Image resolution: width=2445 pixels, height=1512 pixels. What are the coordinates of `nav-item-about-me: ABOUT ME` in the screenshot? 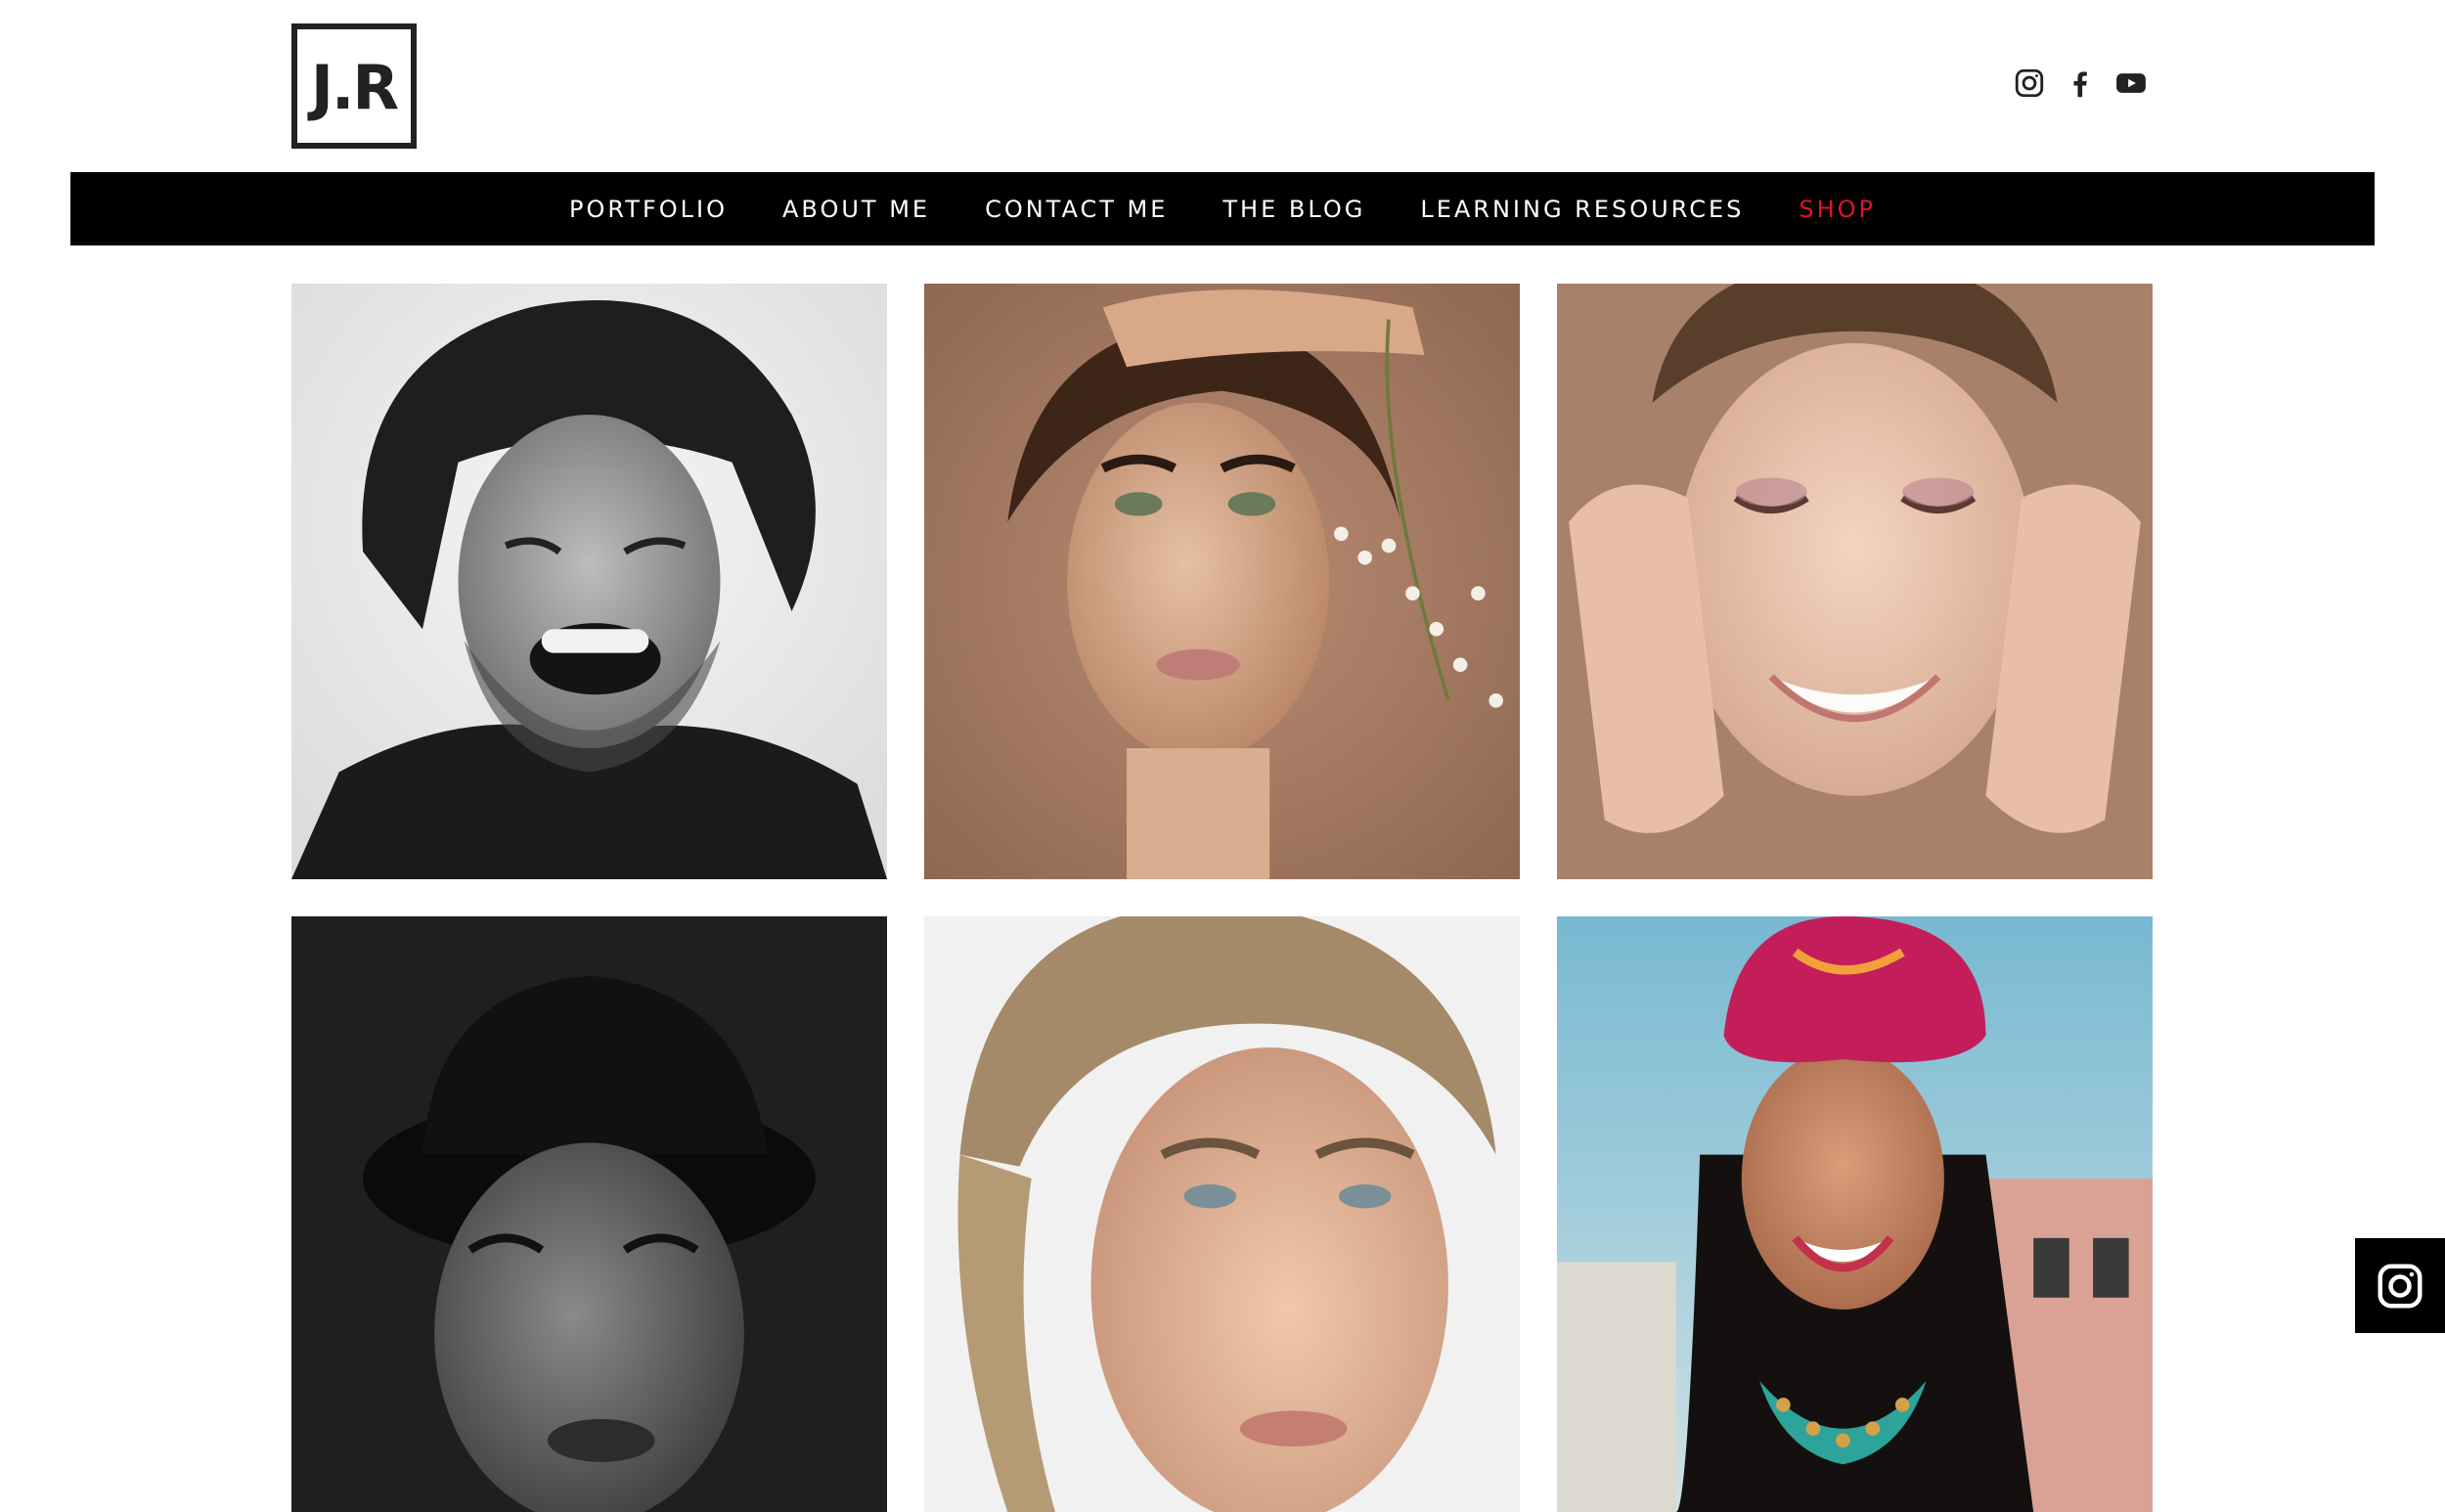 It's located at (856, 210).